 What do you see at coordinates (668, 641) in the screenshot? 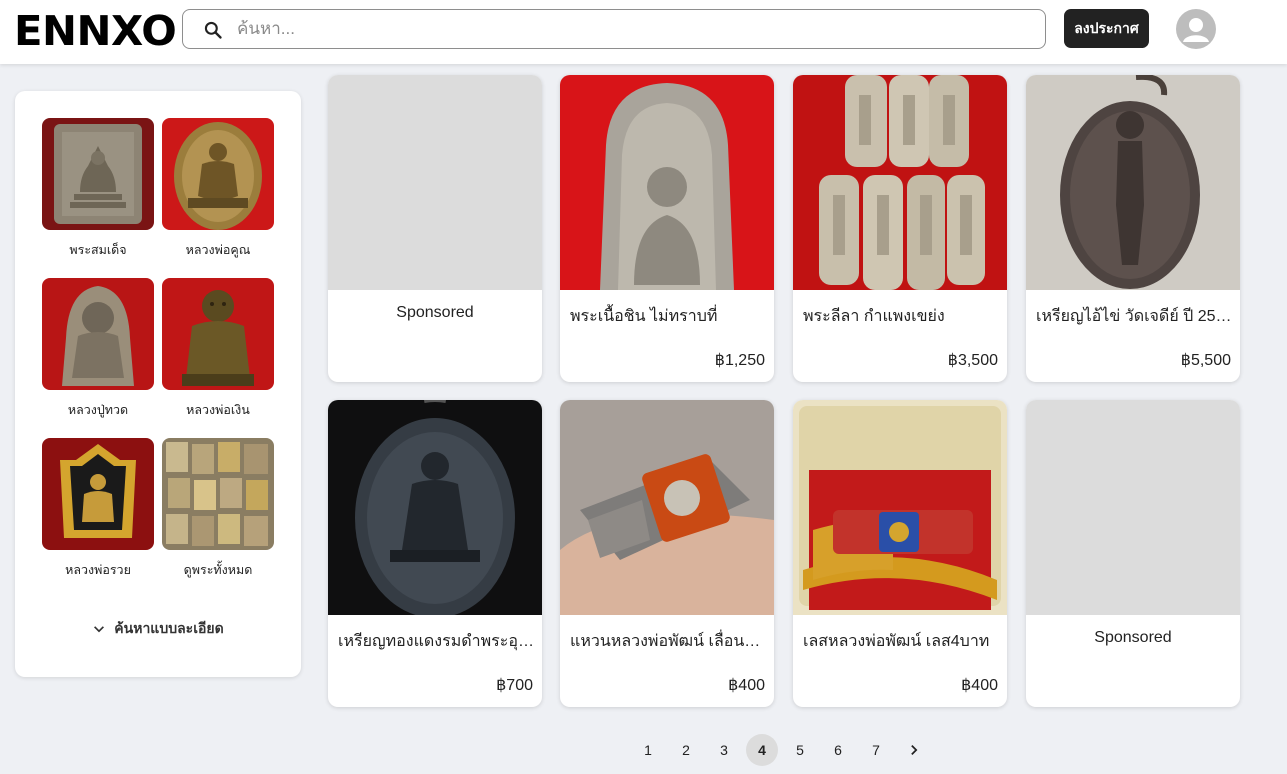
I see `listing-title: แหวนหลวงพ่อพัฒน์ เลื่อนสมณศักดิ์` at bounding box center [668, 641].